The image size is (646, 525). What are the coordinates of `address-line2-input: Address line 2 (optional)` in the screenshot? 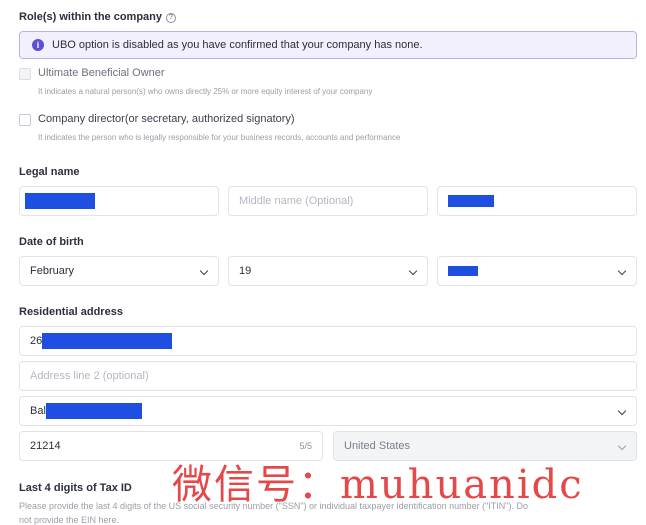 It's located at (328, 376).